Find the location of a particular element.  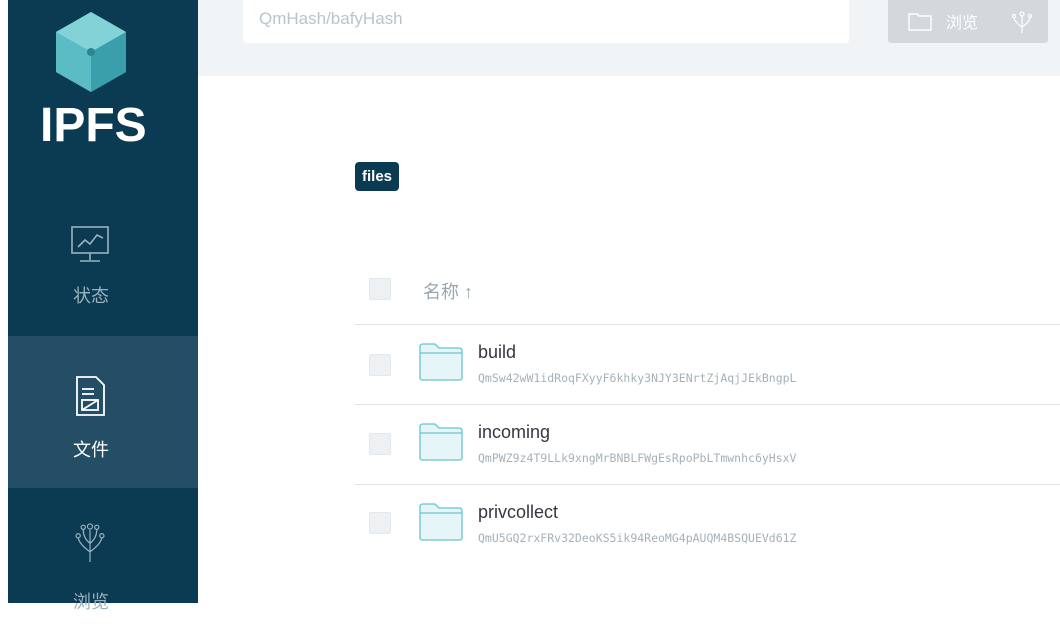

browse-button-label: 浏览 is located at coordinates (962, 23).